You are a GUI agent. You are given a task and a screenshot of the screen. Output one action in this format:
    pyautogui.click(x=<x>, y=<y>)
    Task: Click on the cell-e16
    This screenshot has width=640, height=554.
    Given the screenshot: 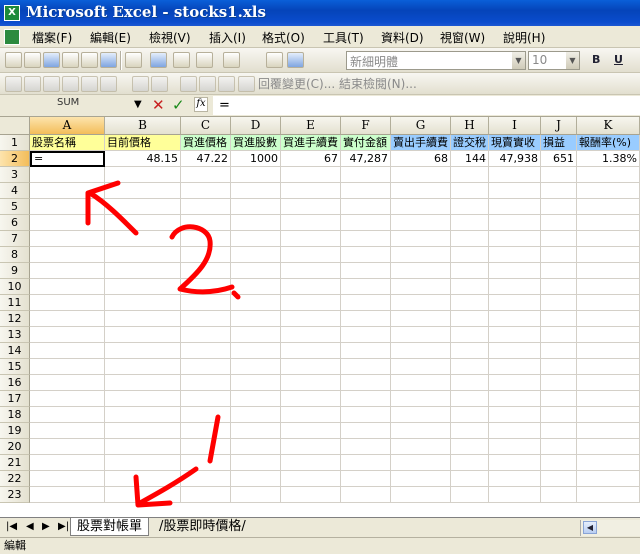 What is the action you would take?
    pyautogui.click(x=311, y=383)
    